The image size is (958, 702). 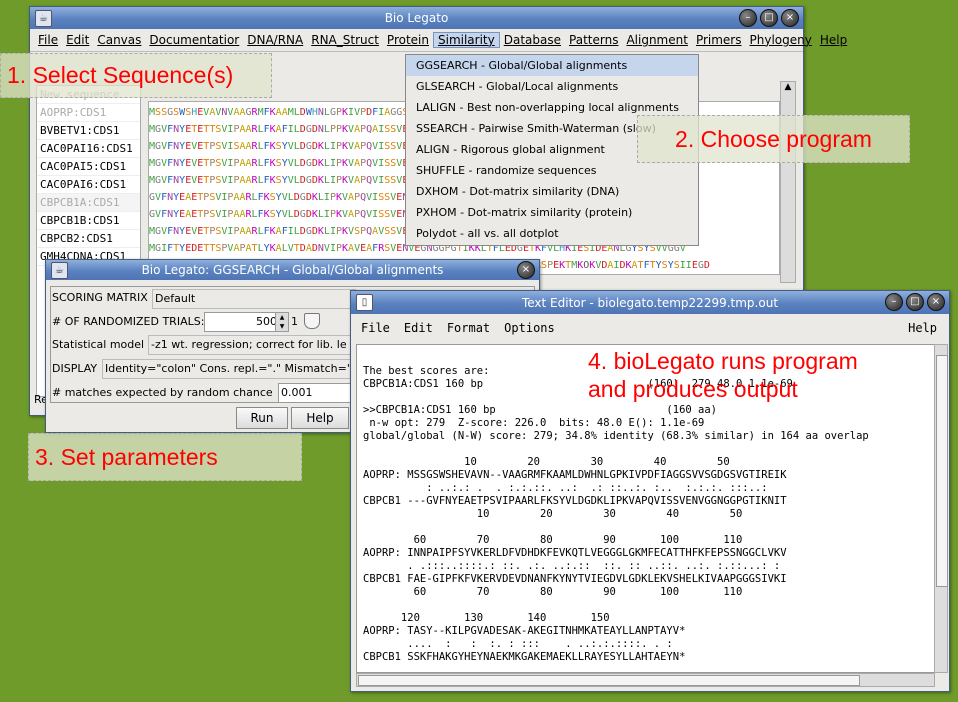 What do you see at coordinates (88, 221) in the screenshot?
I see `sequence-name-item: CBPCB1B:CDS1` at bounding box center [88, 221].